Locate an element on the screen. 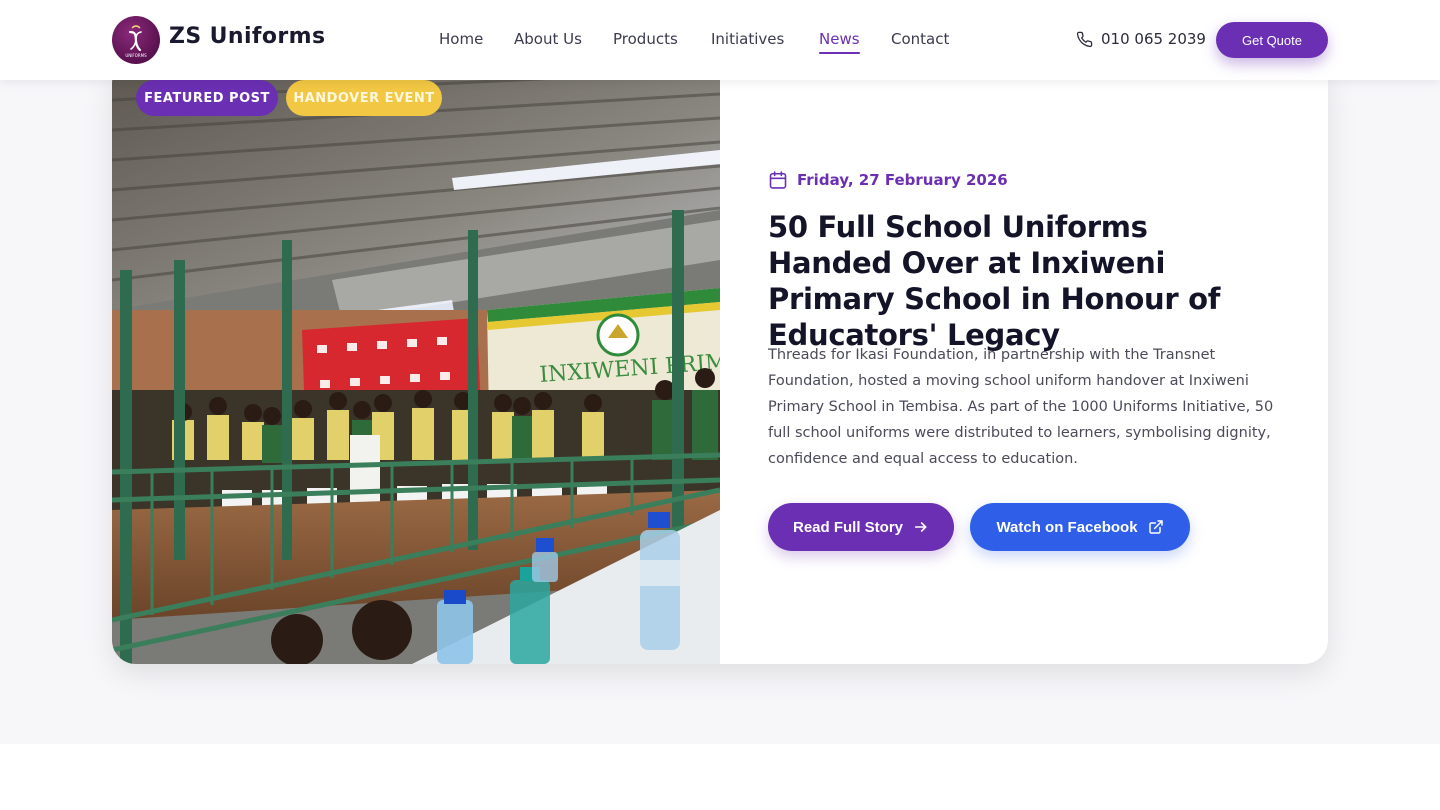 The image size is (1440, 810). brand-name: ZS Uniforms is located at coordinates (247, 36).